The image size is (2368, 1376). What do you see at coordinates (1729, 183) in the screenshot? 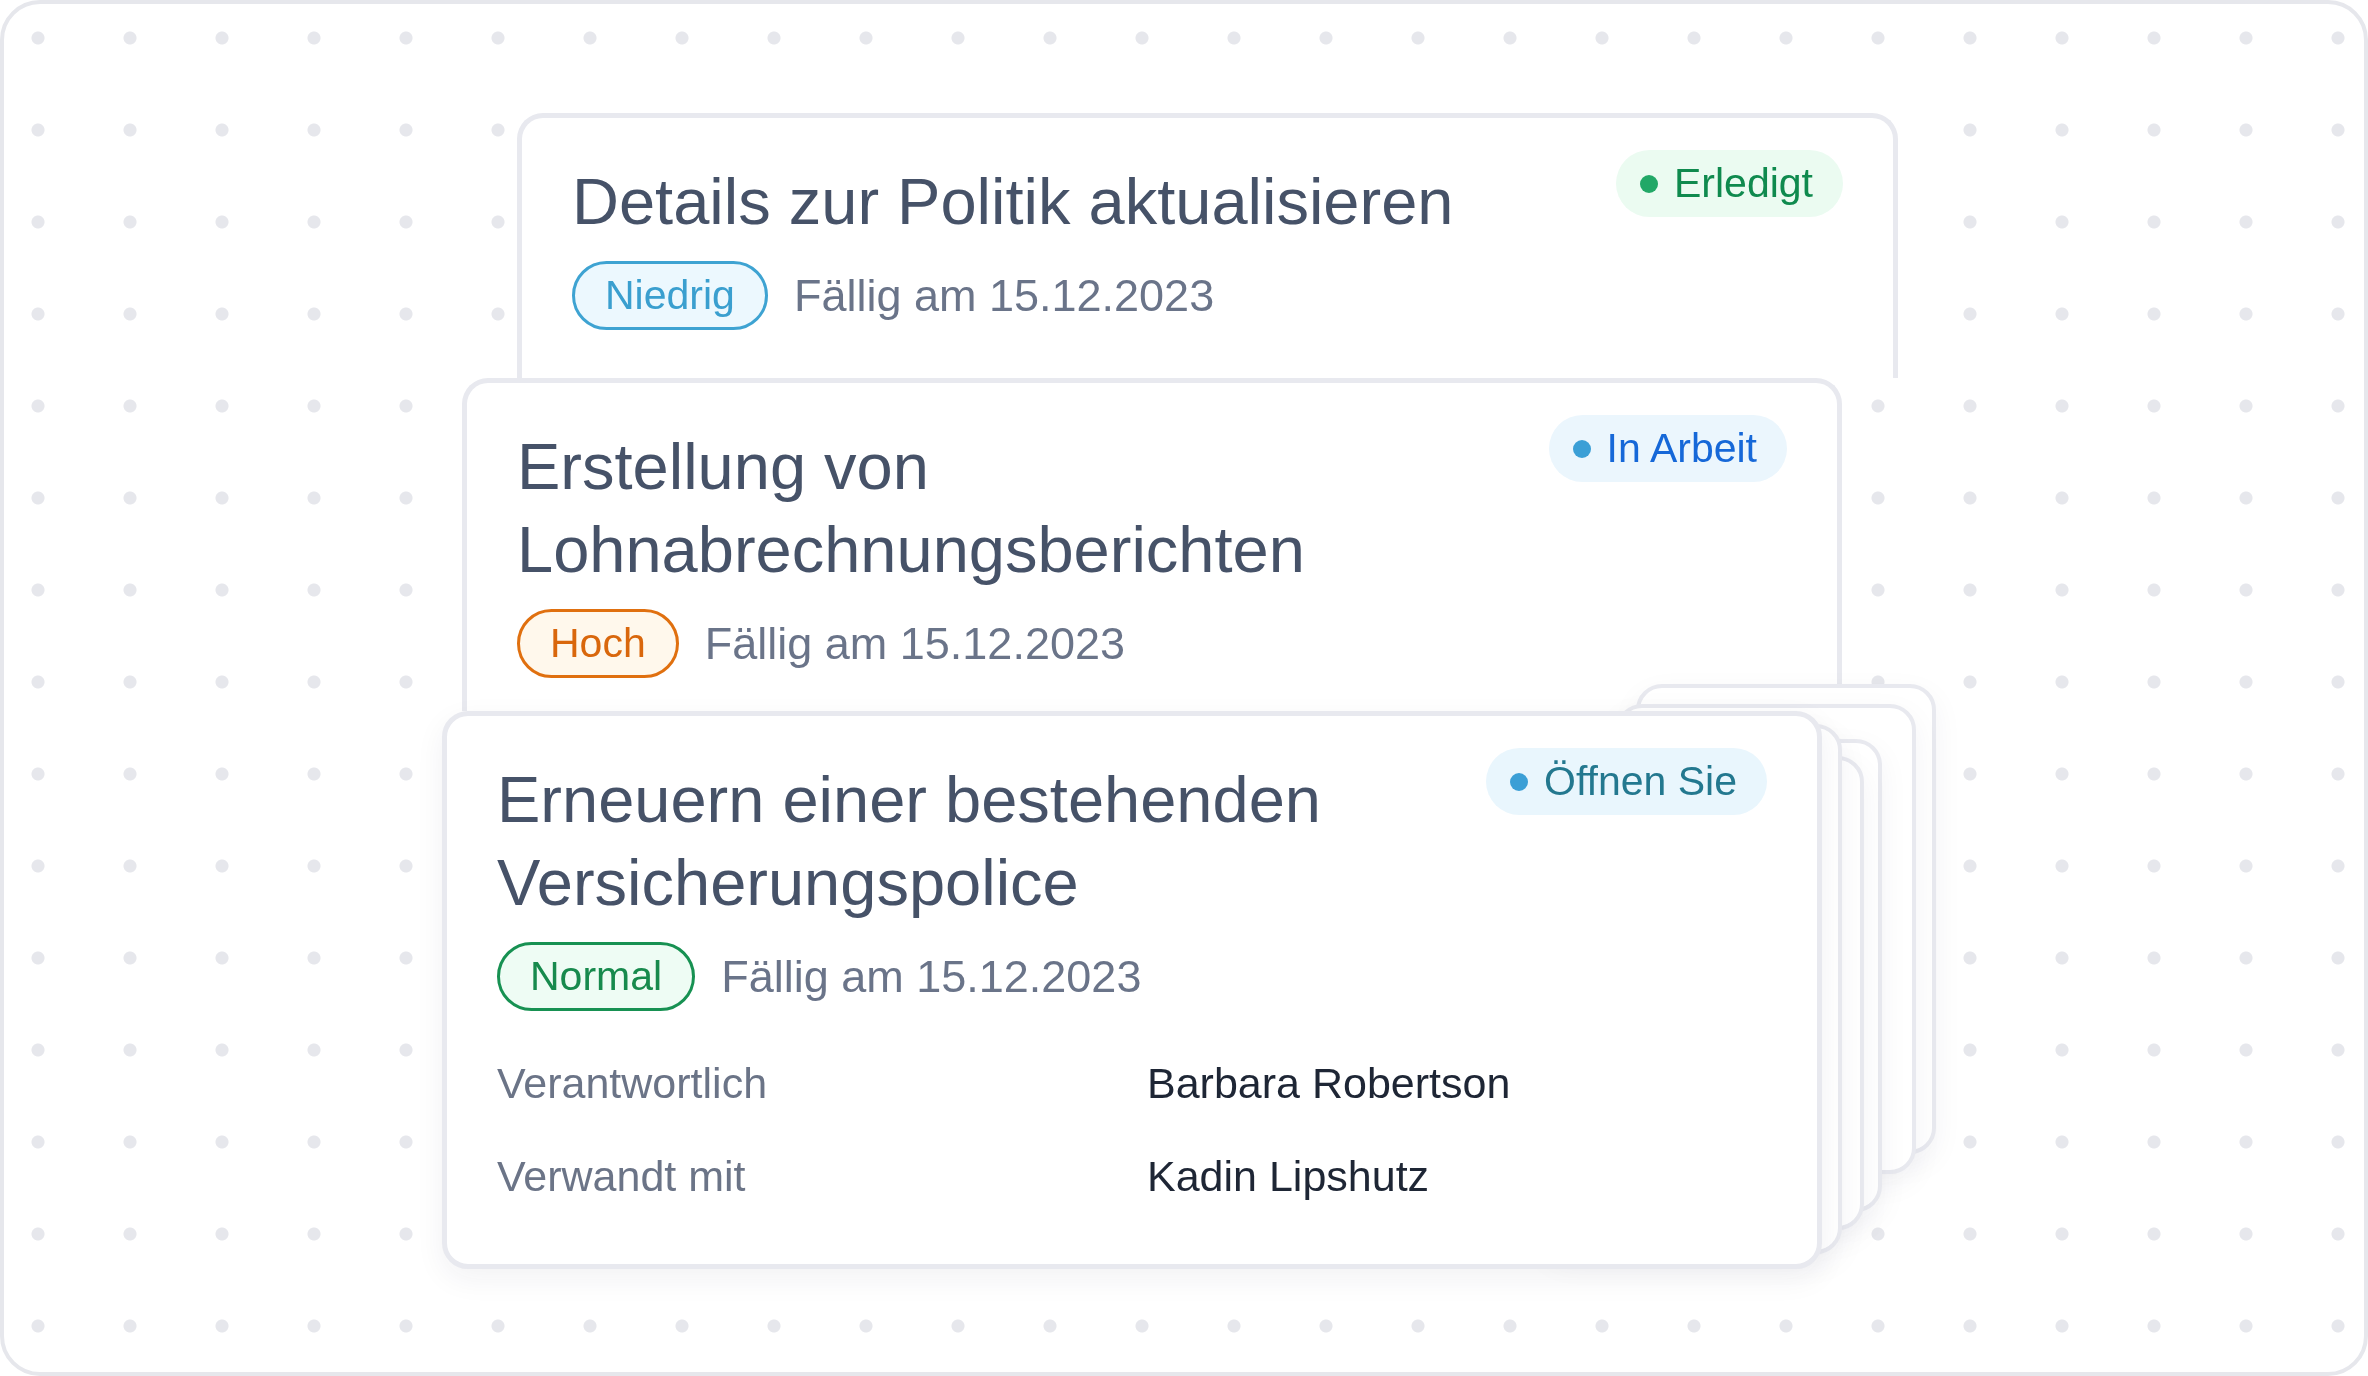
I see `status-badge: Erledigt` at bounding box center [1729, 183].